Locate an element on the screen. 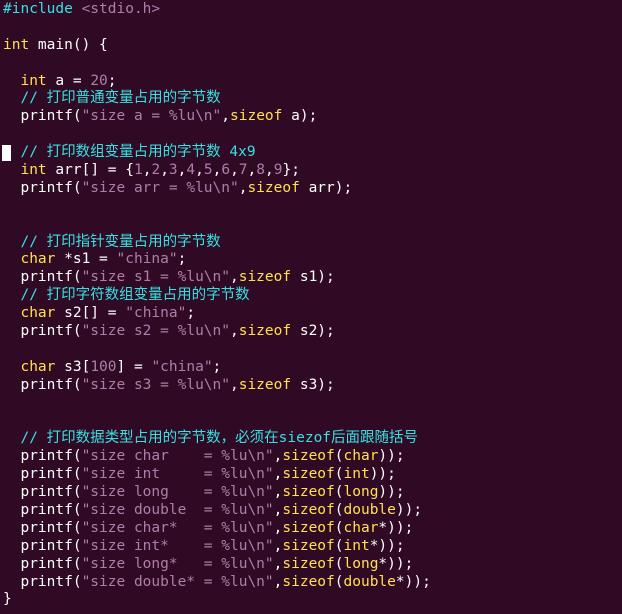  code-line: char *s1 = "china"; is located at coordinates (311, 260).